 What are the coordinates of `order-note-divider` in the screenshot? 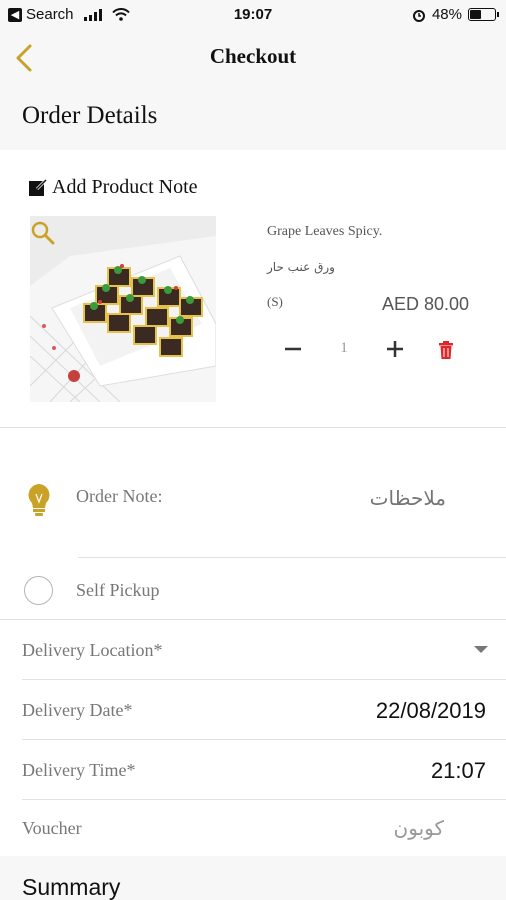 It's located at (292, 557).